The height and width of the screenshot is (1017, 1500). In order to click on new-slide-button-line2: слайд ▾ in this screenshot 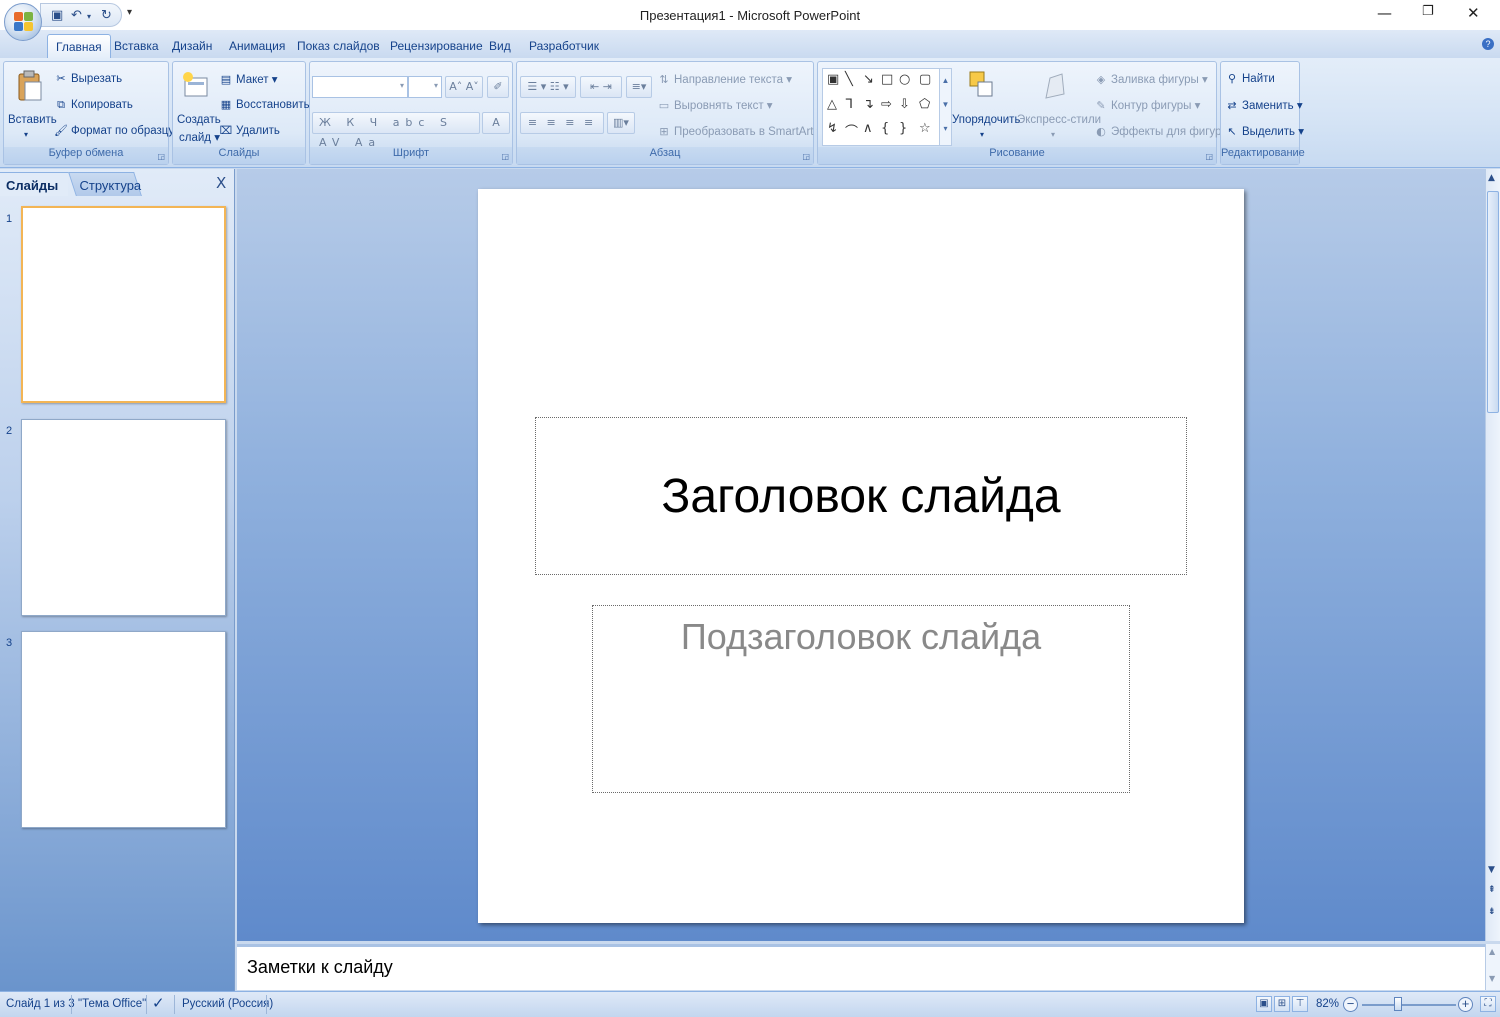, I will do `click(199, 137)`.